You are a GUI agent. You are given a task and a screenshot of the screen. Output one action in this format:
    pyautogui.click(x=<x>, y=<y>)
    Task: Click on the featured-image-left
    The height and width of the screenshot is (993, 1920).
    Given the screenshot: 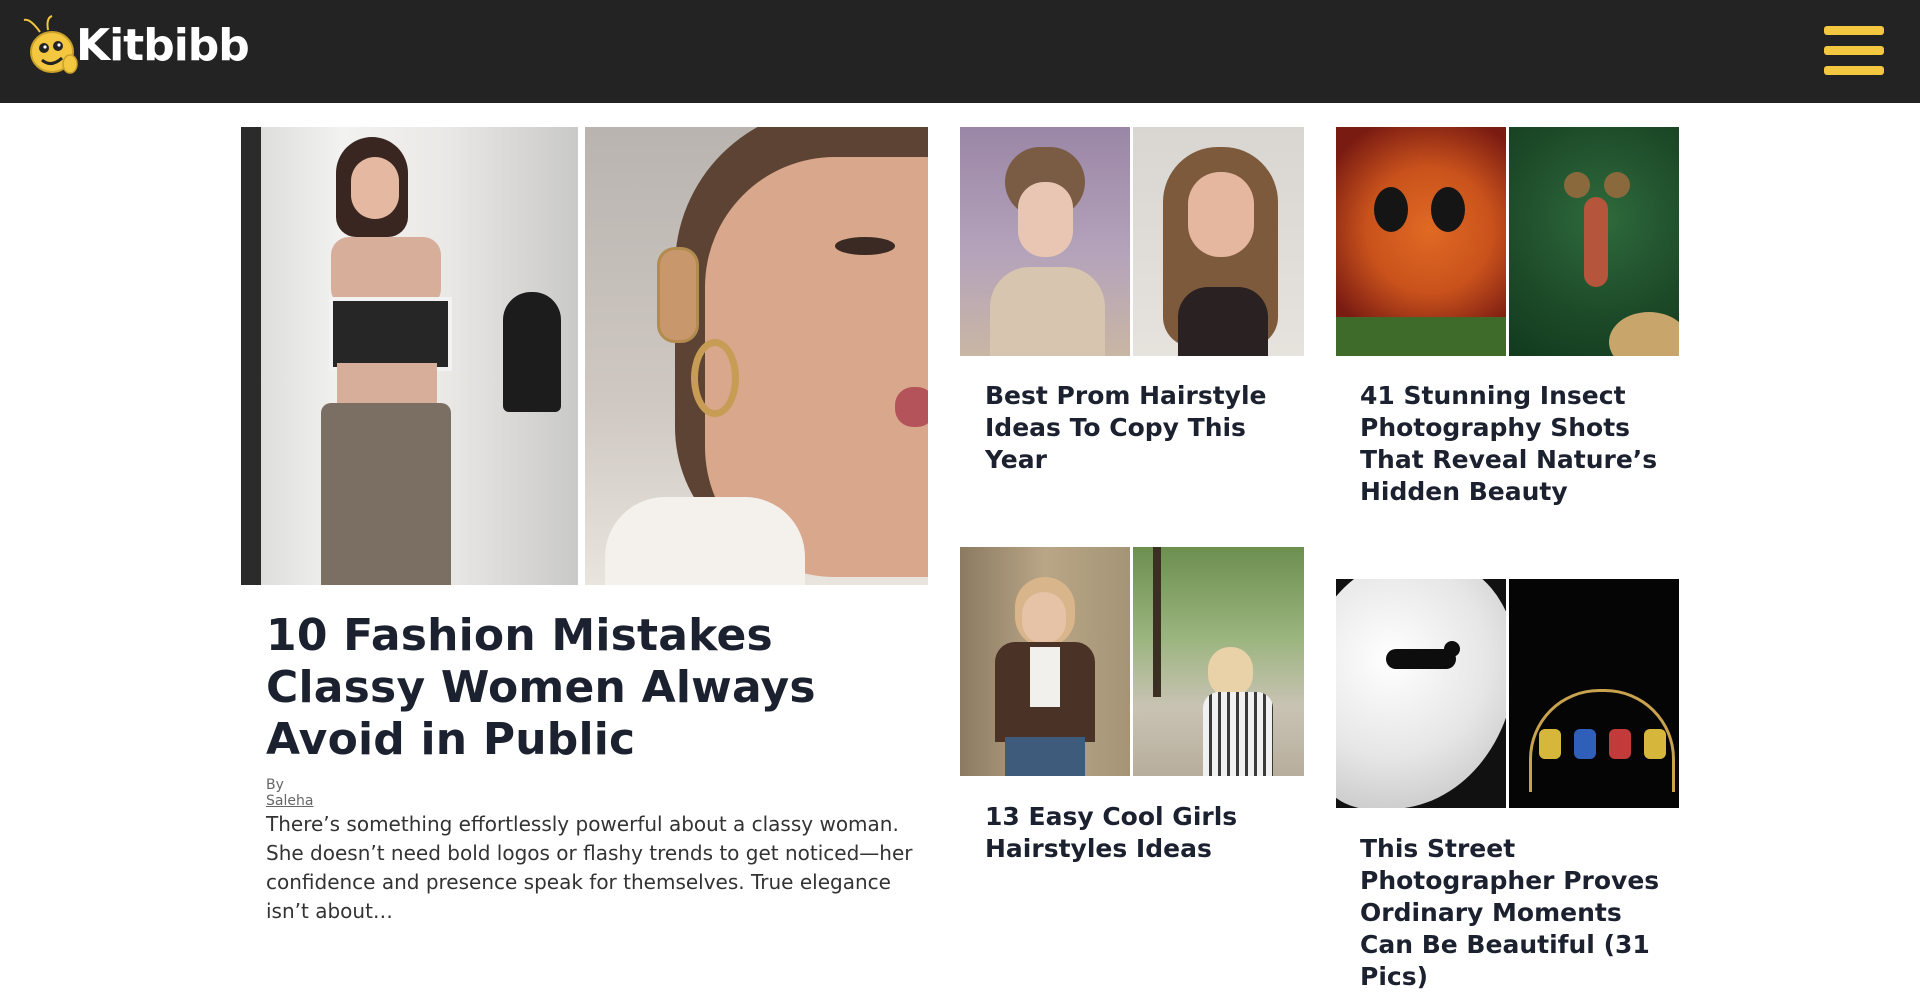 What is the action you would take?
    pyautogui.click(x=409, y=356)
    